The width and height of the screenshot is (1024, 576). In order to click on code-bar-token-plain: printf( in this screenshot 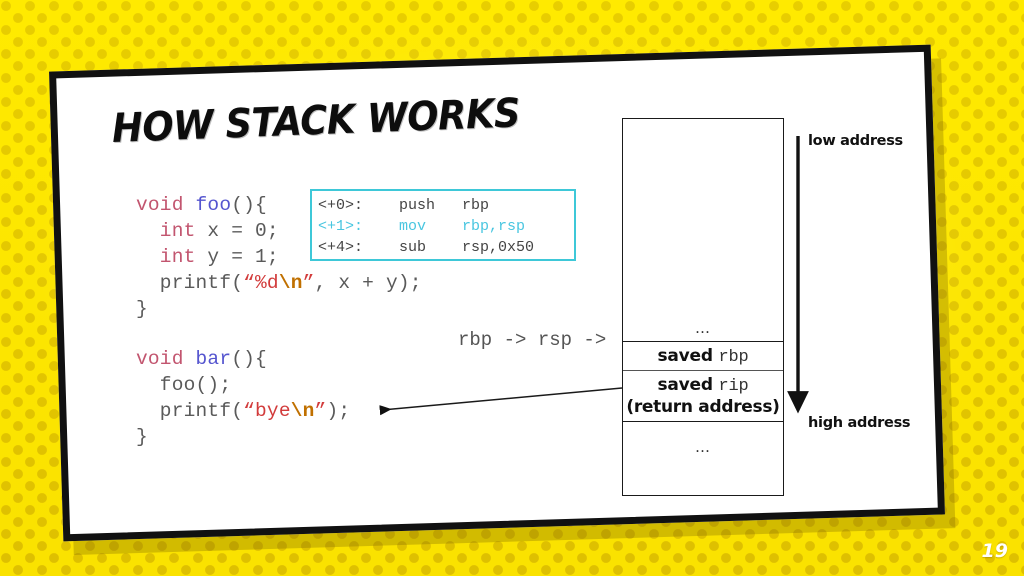, I will do `click(190, 411)`.